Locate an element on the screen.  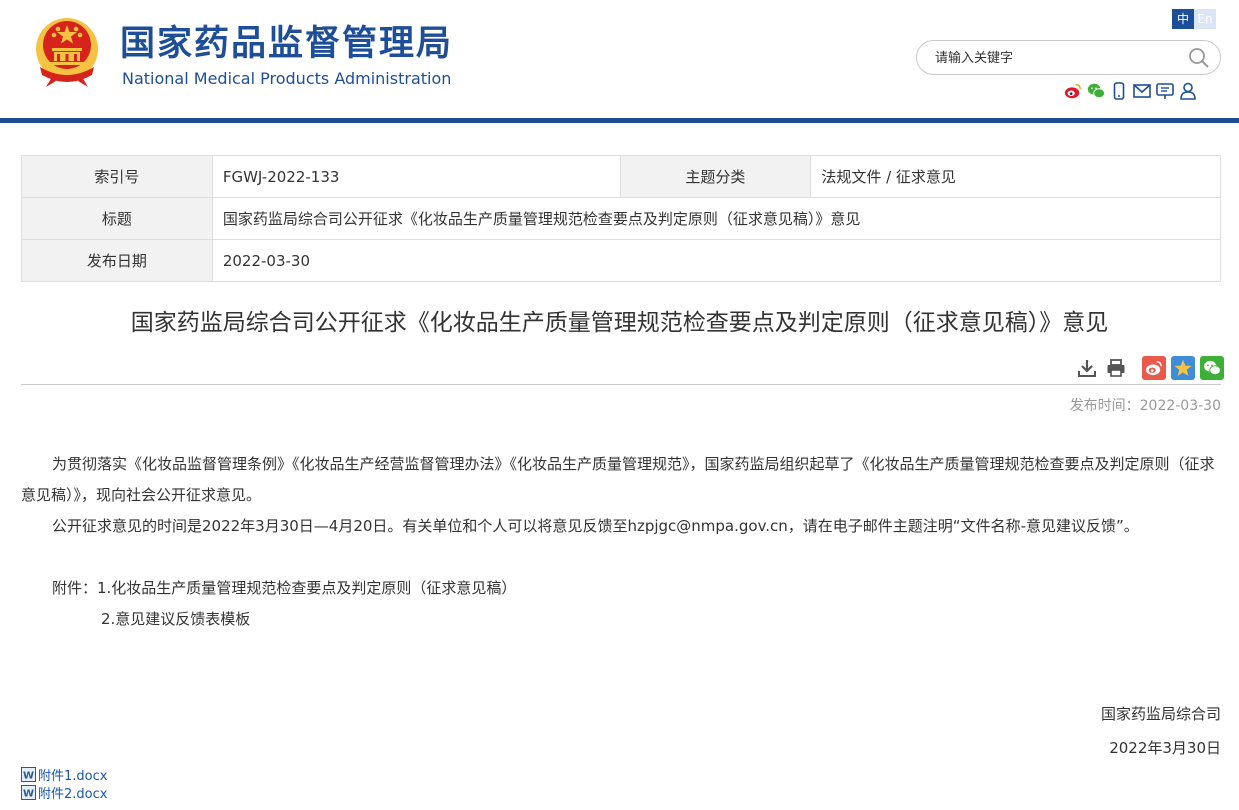
table-row: 索引号 FGWJ-2022-133 主题分类 法规文件 / 征求意见 is located at coordinates (621, 176).